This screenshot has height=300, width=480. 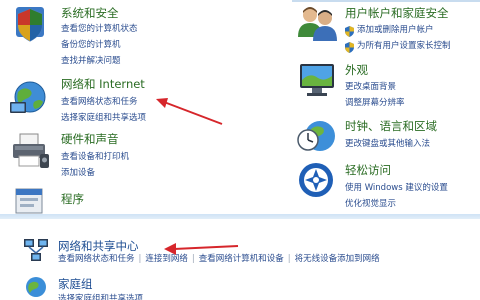 I want to click on homegroup-title: 家庭组, so click(x=75, y=284).